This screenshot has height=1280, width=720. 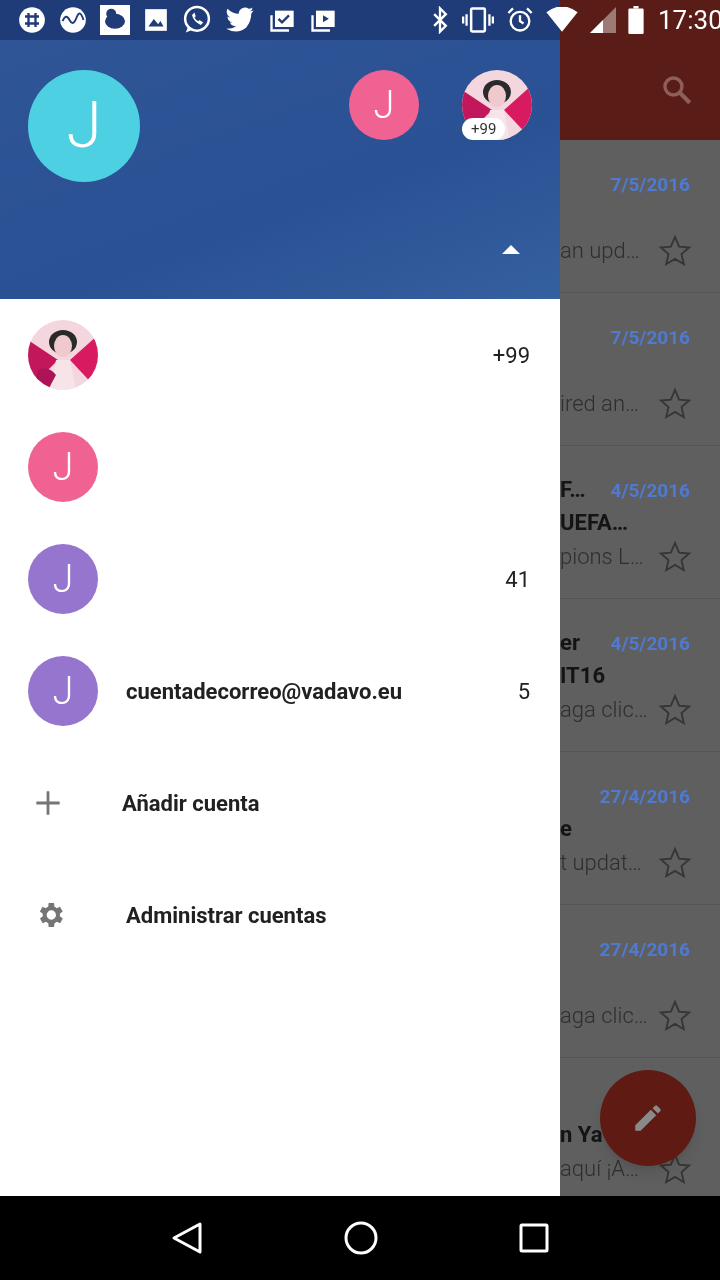 What do you see at coordinates (280, 467) in the screenshot?
I see `account-row: J` at bounding box center [280, 467].